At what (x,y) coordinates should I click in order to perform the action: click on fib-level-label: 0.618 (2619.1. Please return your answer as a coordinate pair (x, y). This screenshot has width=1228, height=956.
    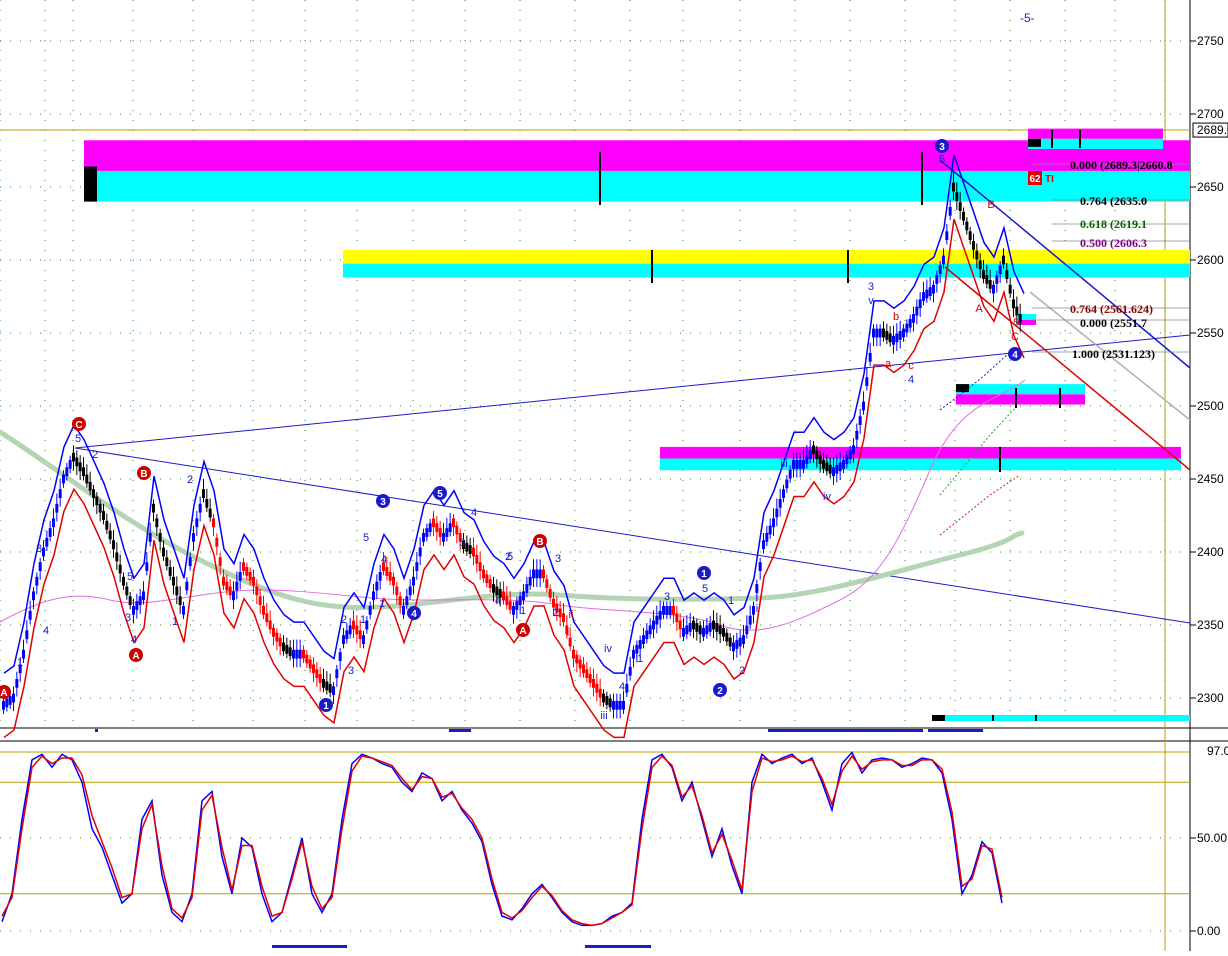
    Looking at the image, I should click on (1113, 224).